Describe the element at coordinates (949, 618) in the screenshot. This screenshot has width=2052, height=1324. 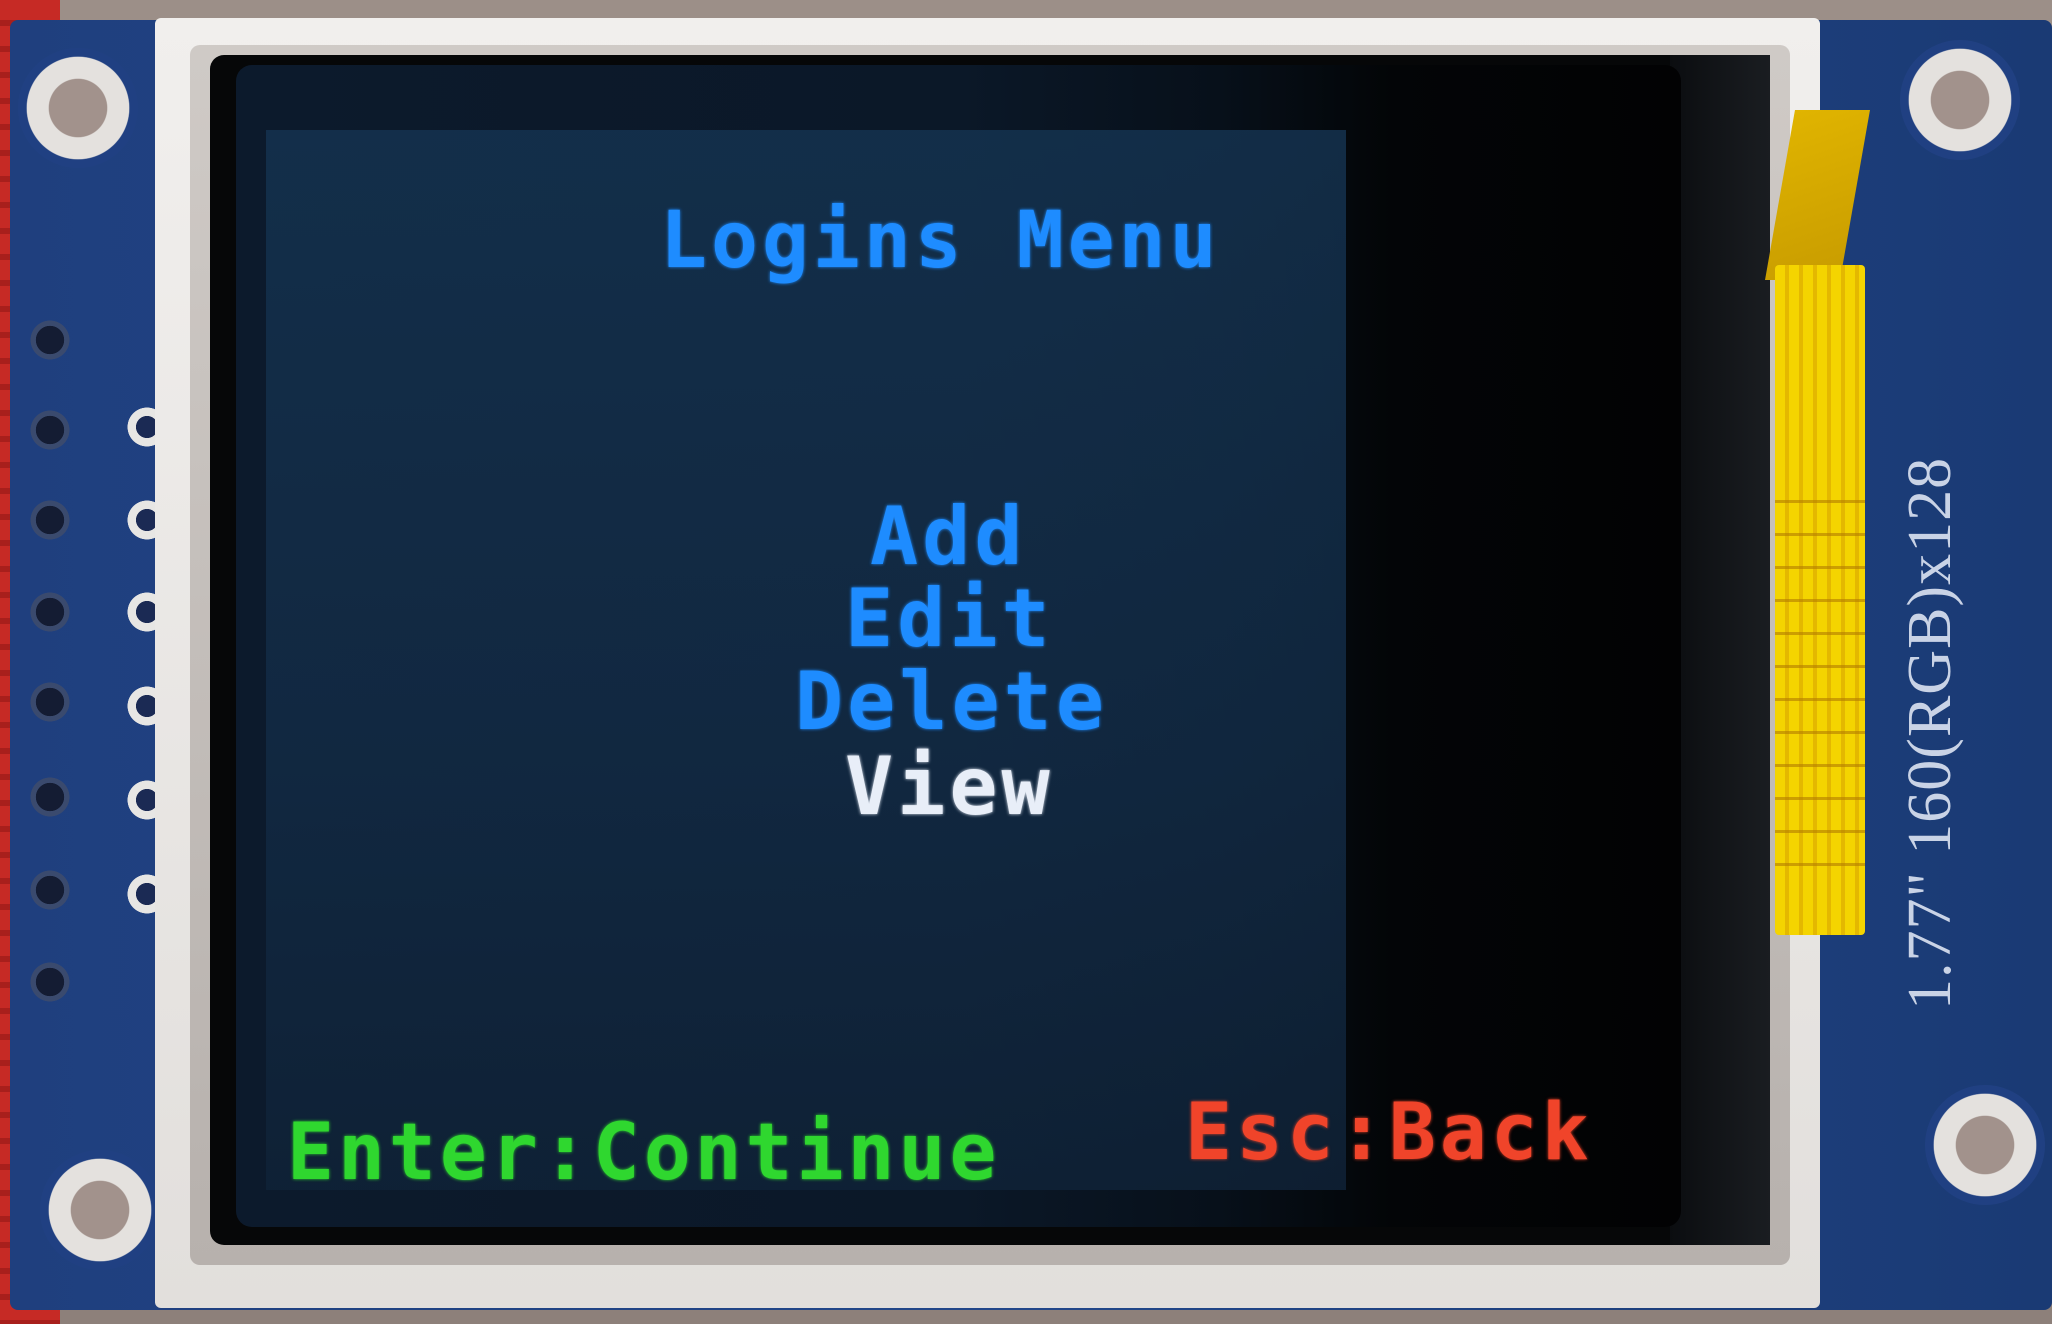
I see `menu-item-edit: Edit` at that location.